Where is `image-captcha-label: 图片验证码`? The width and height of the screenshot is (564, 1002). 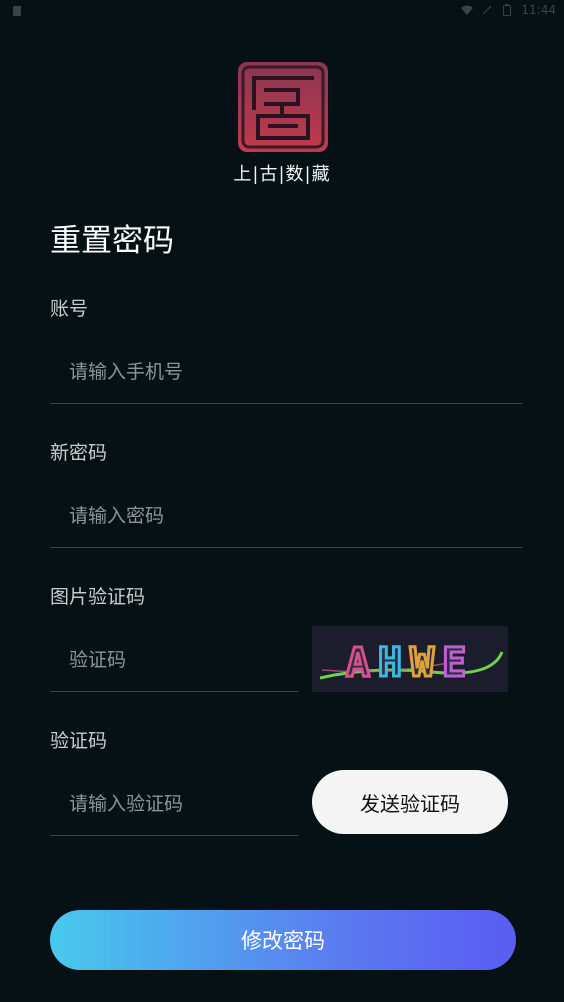 image-captcha-label: 图片验证码 is located at coordinates (98, 597).